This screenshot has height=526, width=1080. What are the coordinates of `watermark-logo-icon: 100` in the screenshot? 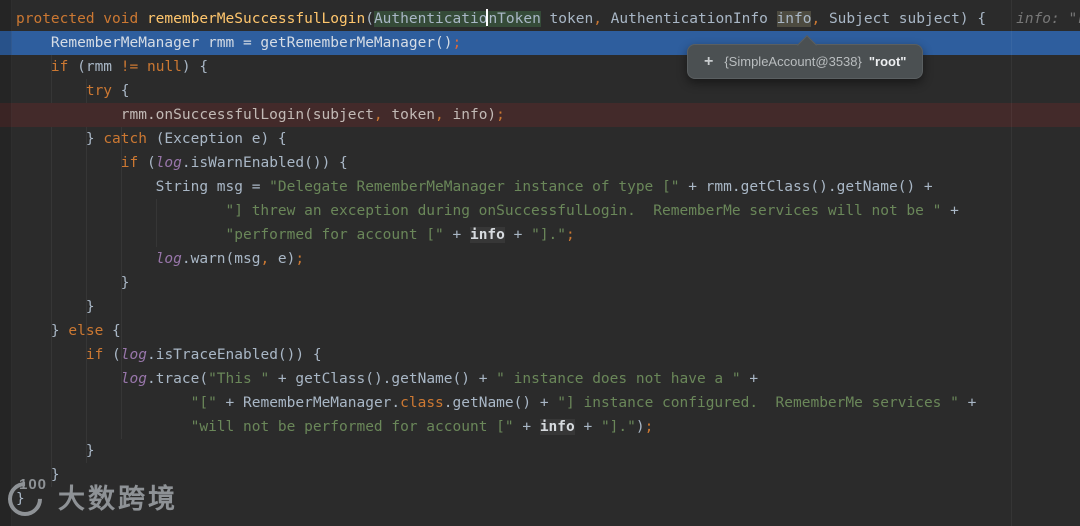 It's located at (25, 499).